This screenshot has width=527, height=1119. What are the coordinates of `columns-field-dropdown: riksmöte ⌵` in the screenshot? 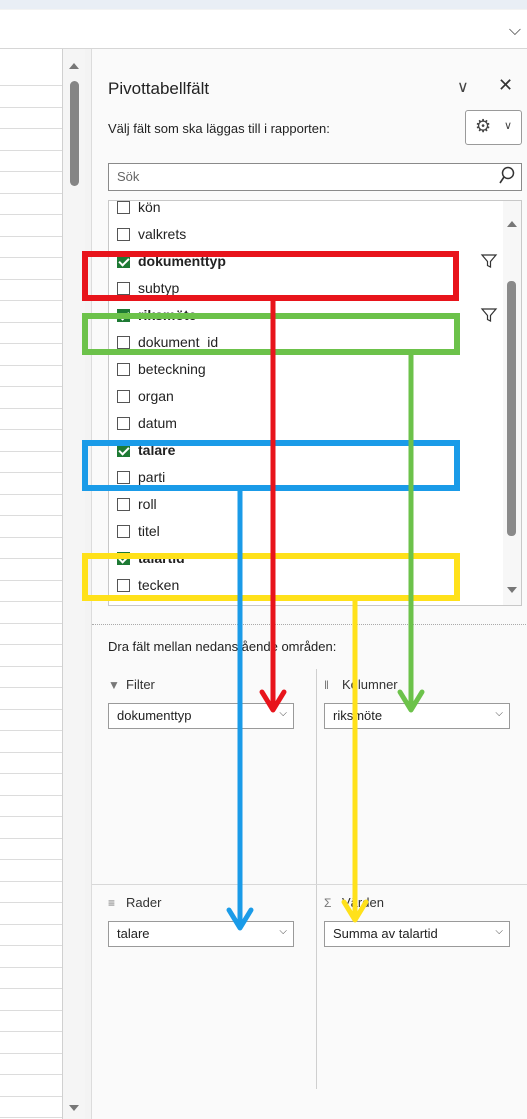 It's located at (417, 716).